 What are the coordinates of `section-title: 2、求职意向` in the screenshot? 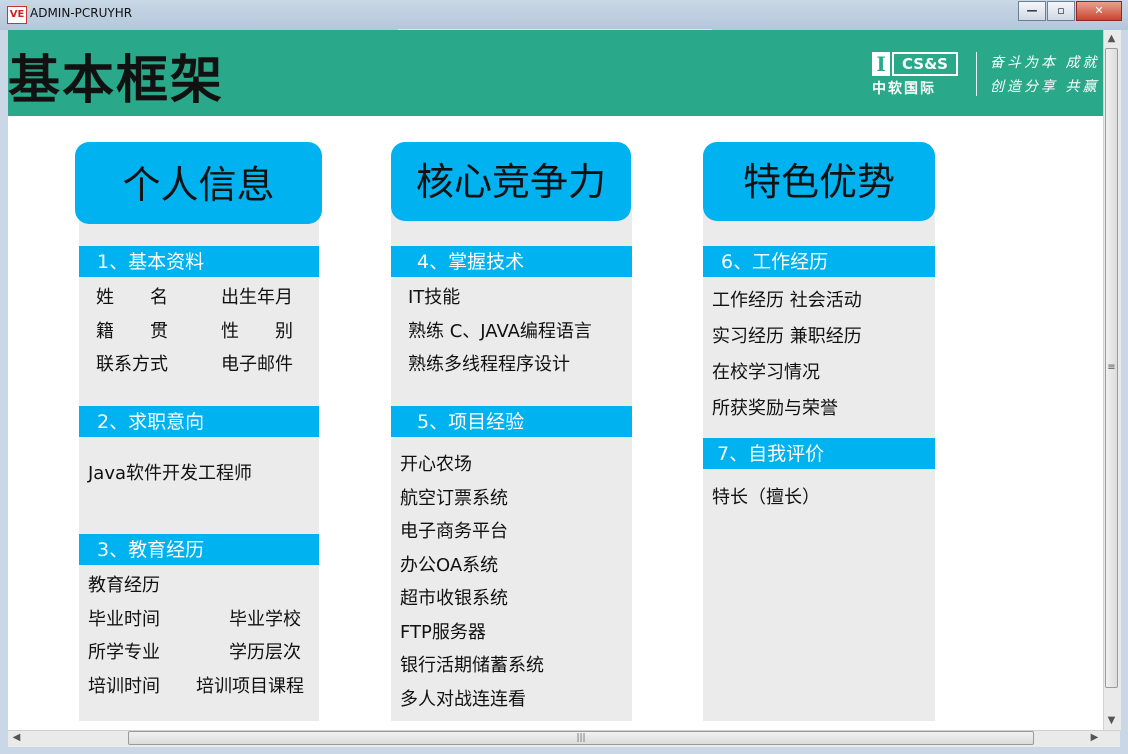 It's located at (199, 421).